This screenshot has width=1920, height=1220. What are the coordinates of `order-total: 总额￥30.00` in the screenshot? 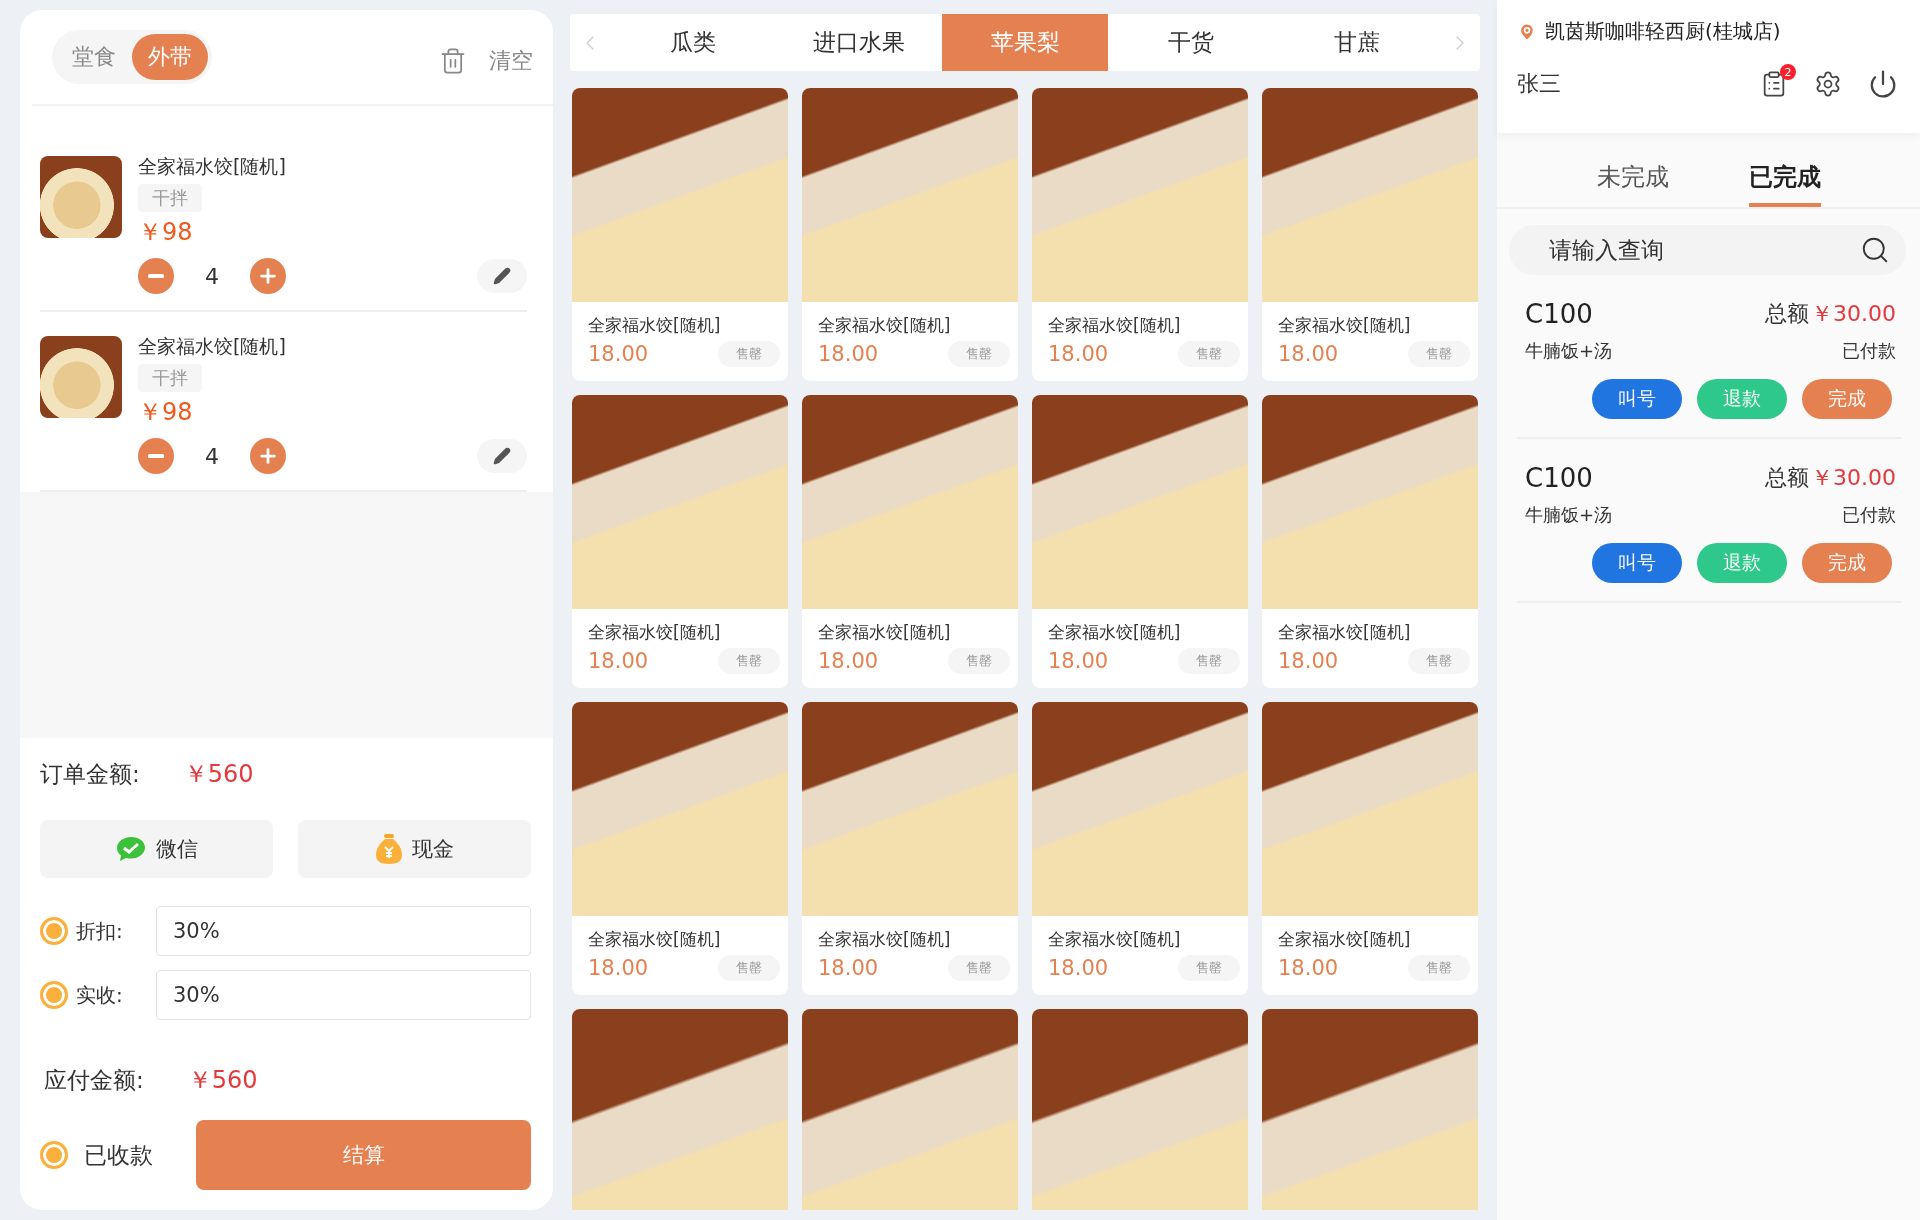 It's located at (1830, 314).